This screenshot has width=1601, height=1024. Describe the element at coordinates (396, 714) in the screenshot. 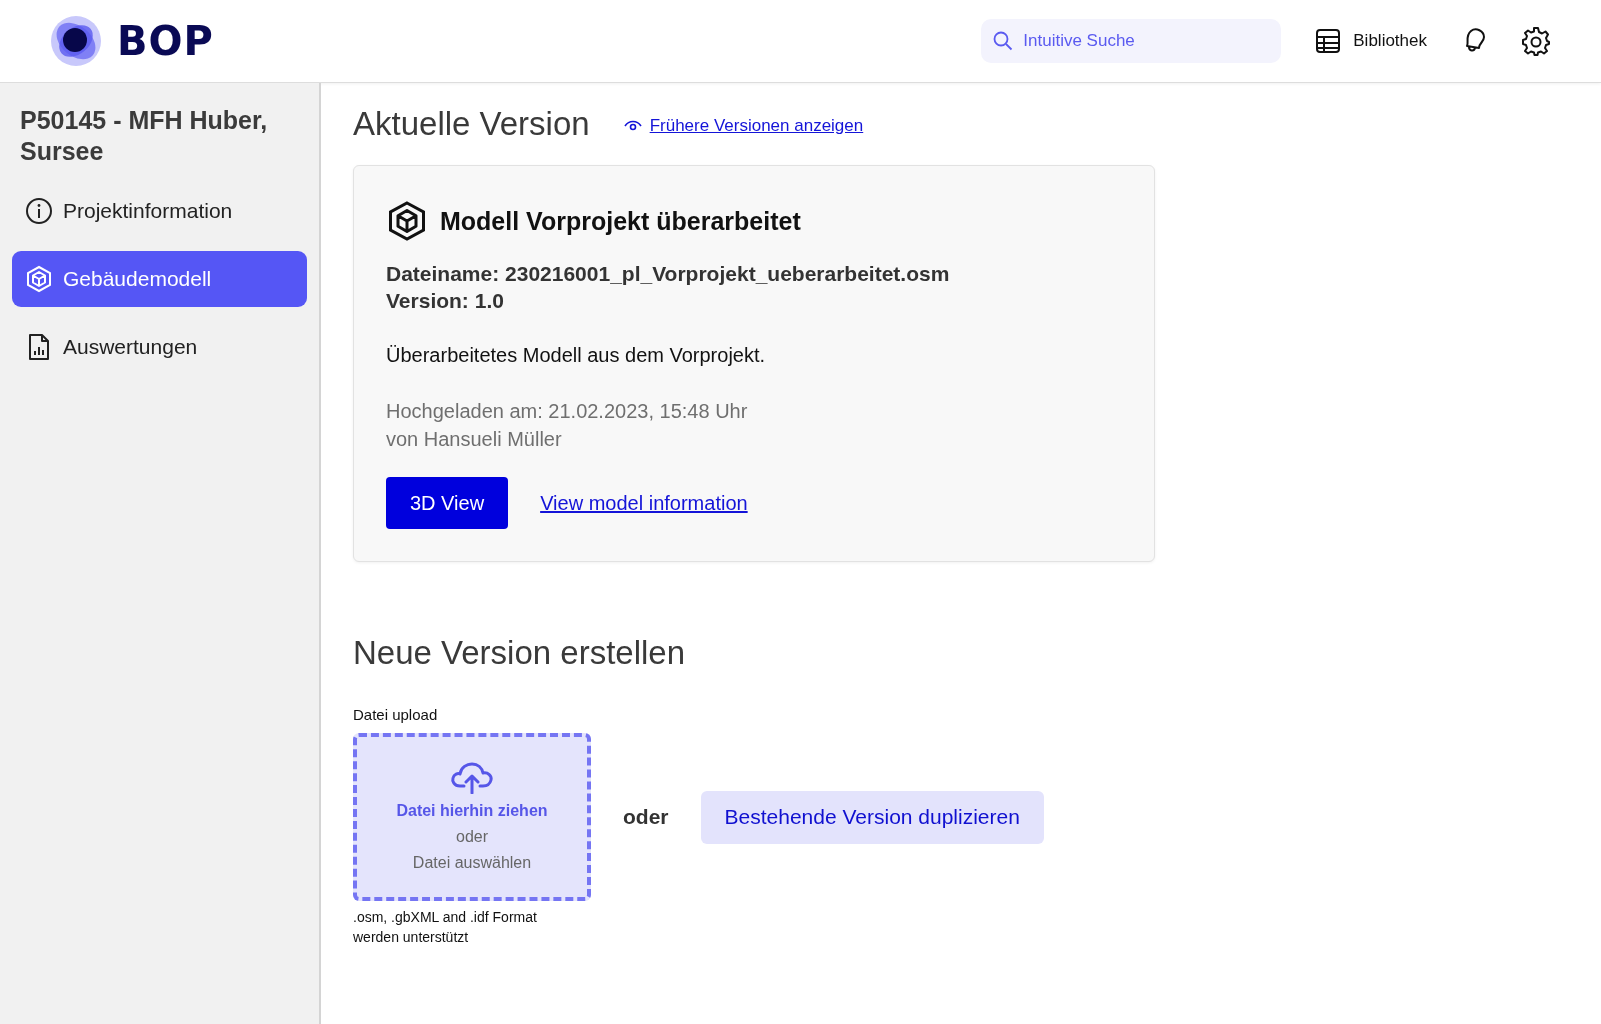

I see `upload-label: Datei upload` at that location.